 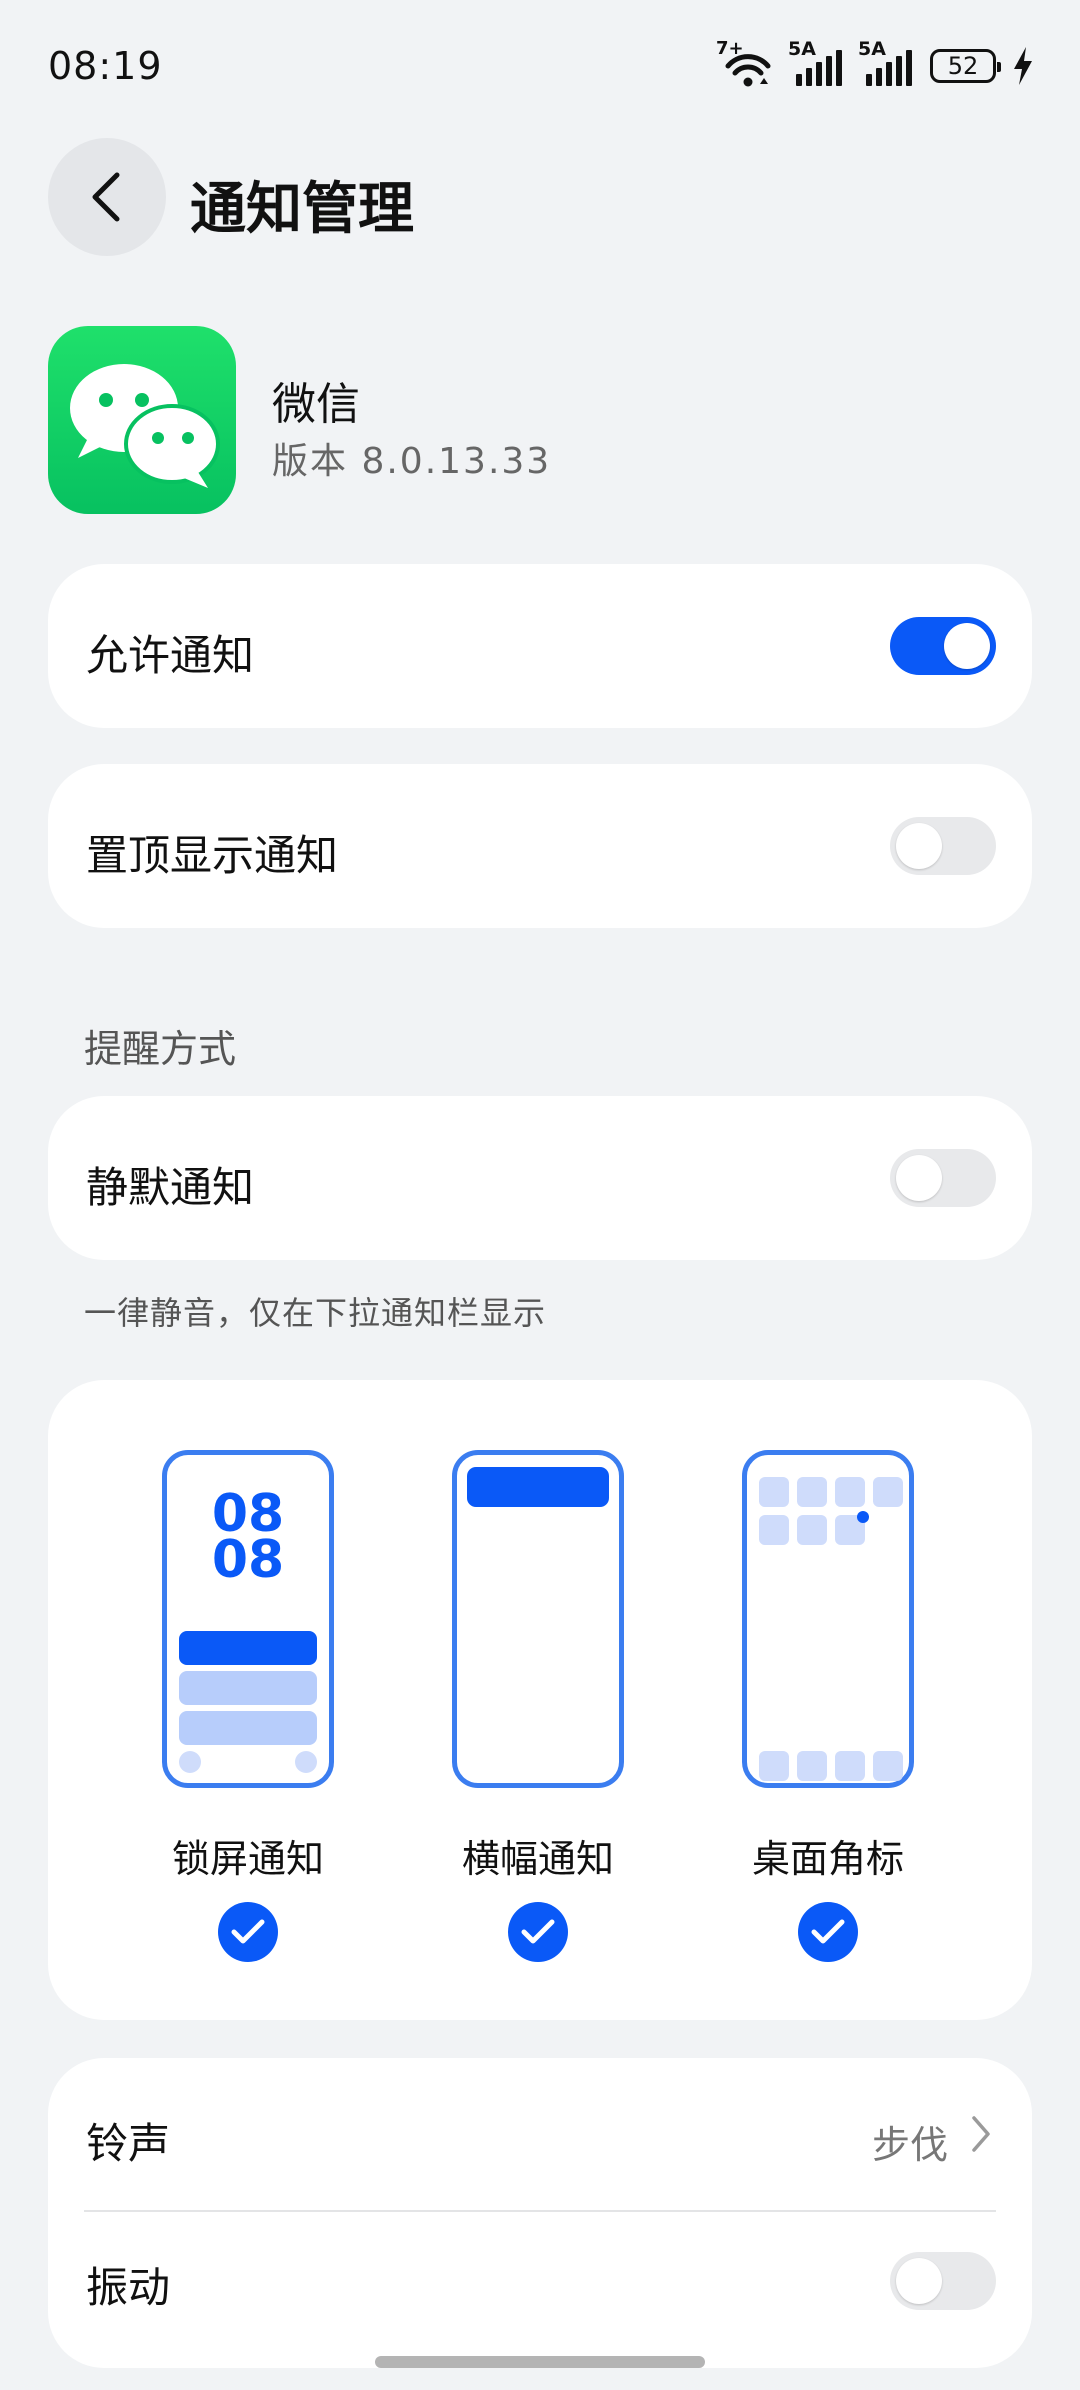 I want to click on status-icons: 7+ 5A 5A 52, so click(x=875, y=64).